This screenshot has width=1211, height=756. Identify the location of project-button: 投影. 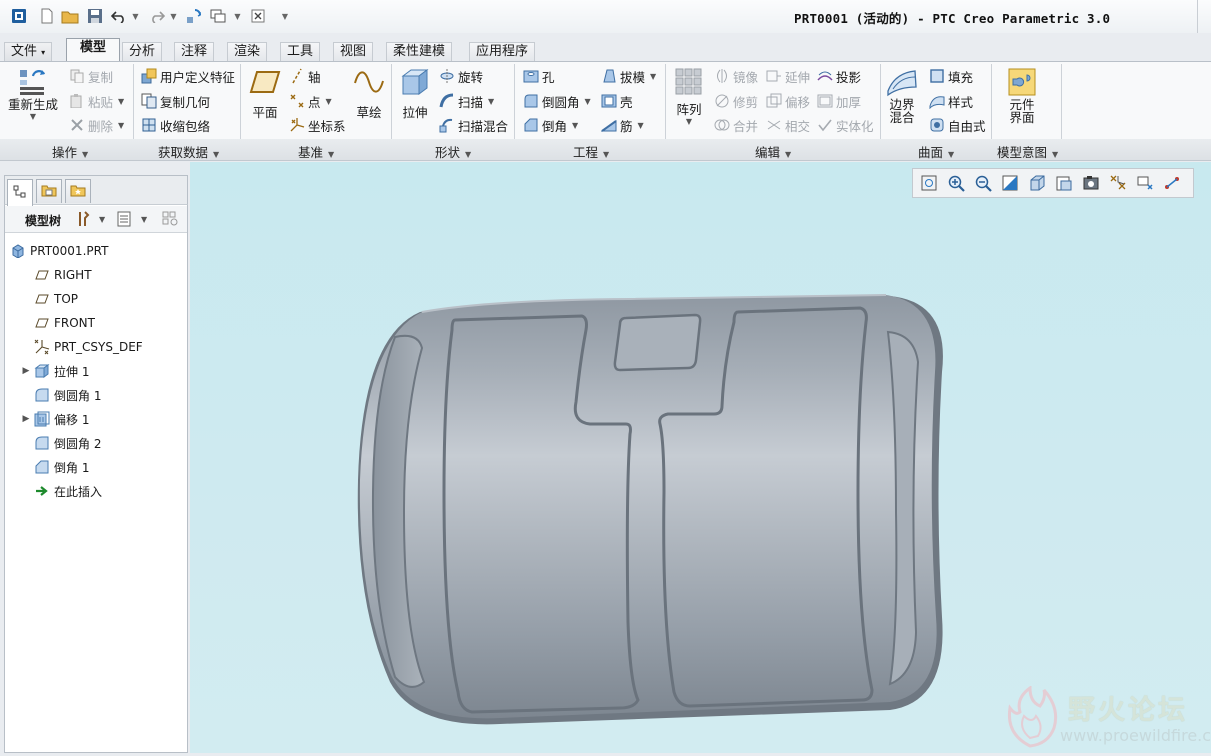
(838, 76).